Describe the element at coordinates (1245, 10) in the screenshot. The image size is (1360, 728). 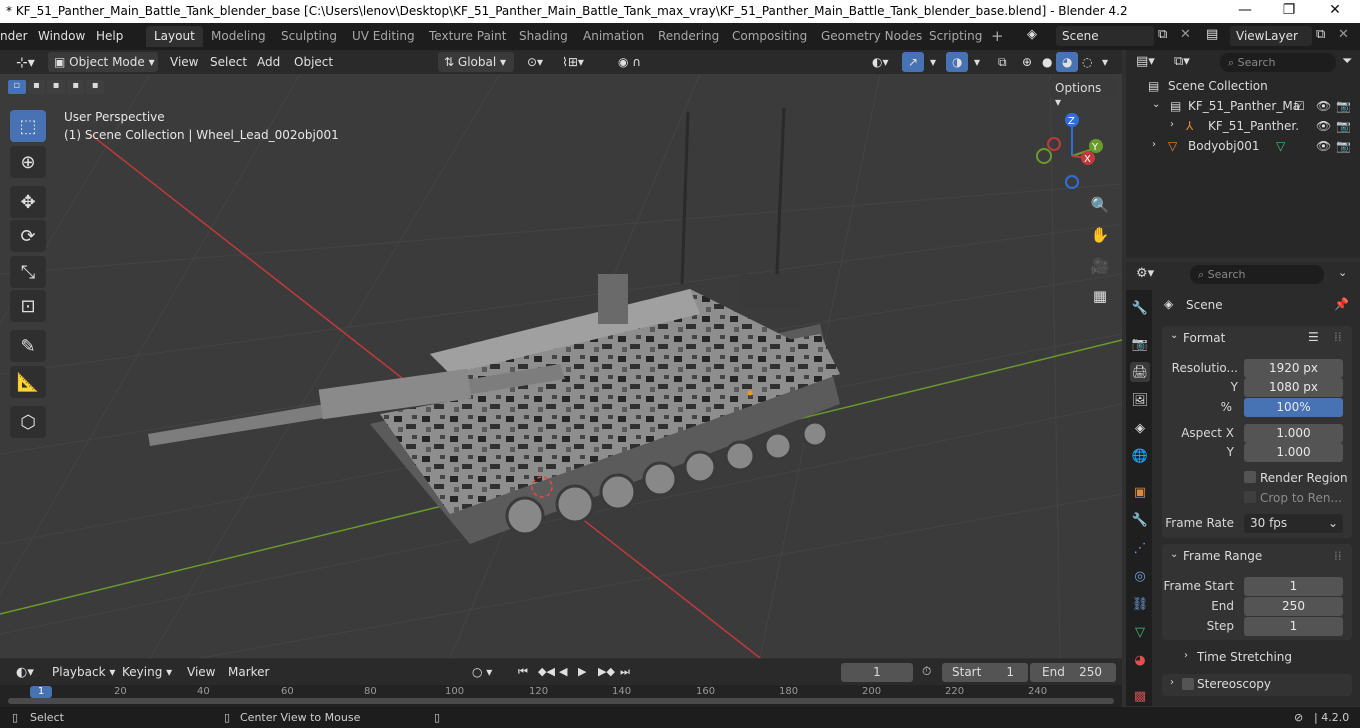
I see `minimize-button: —` at that location.